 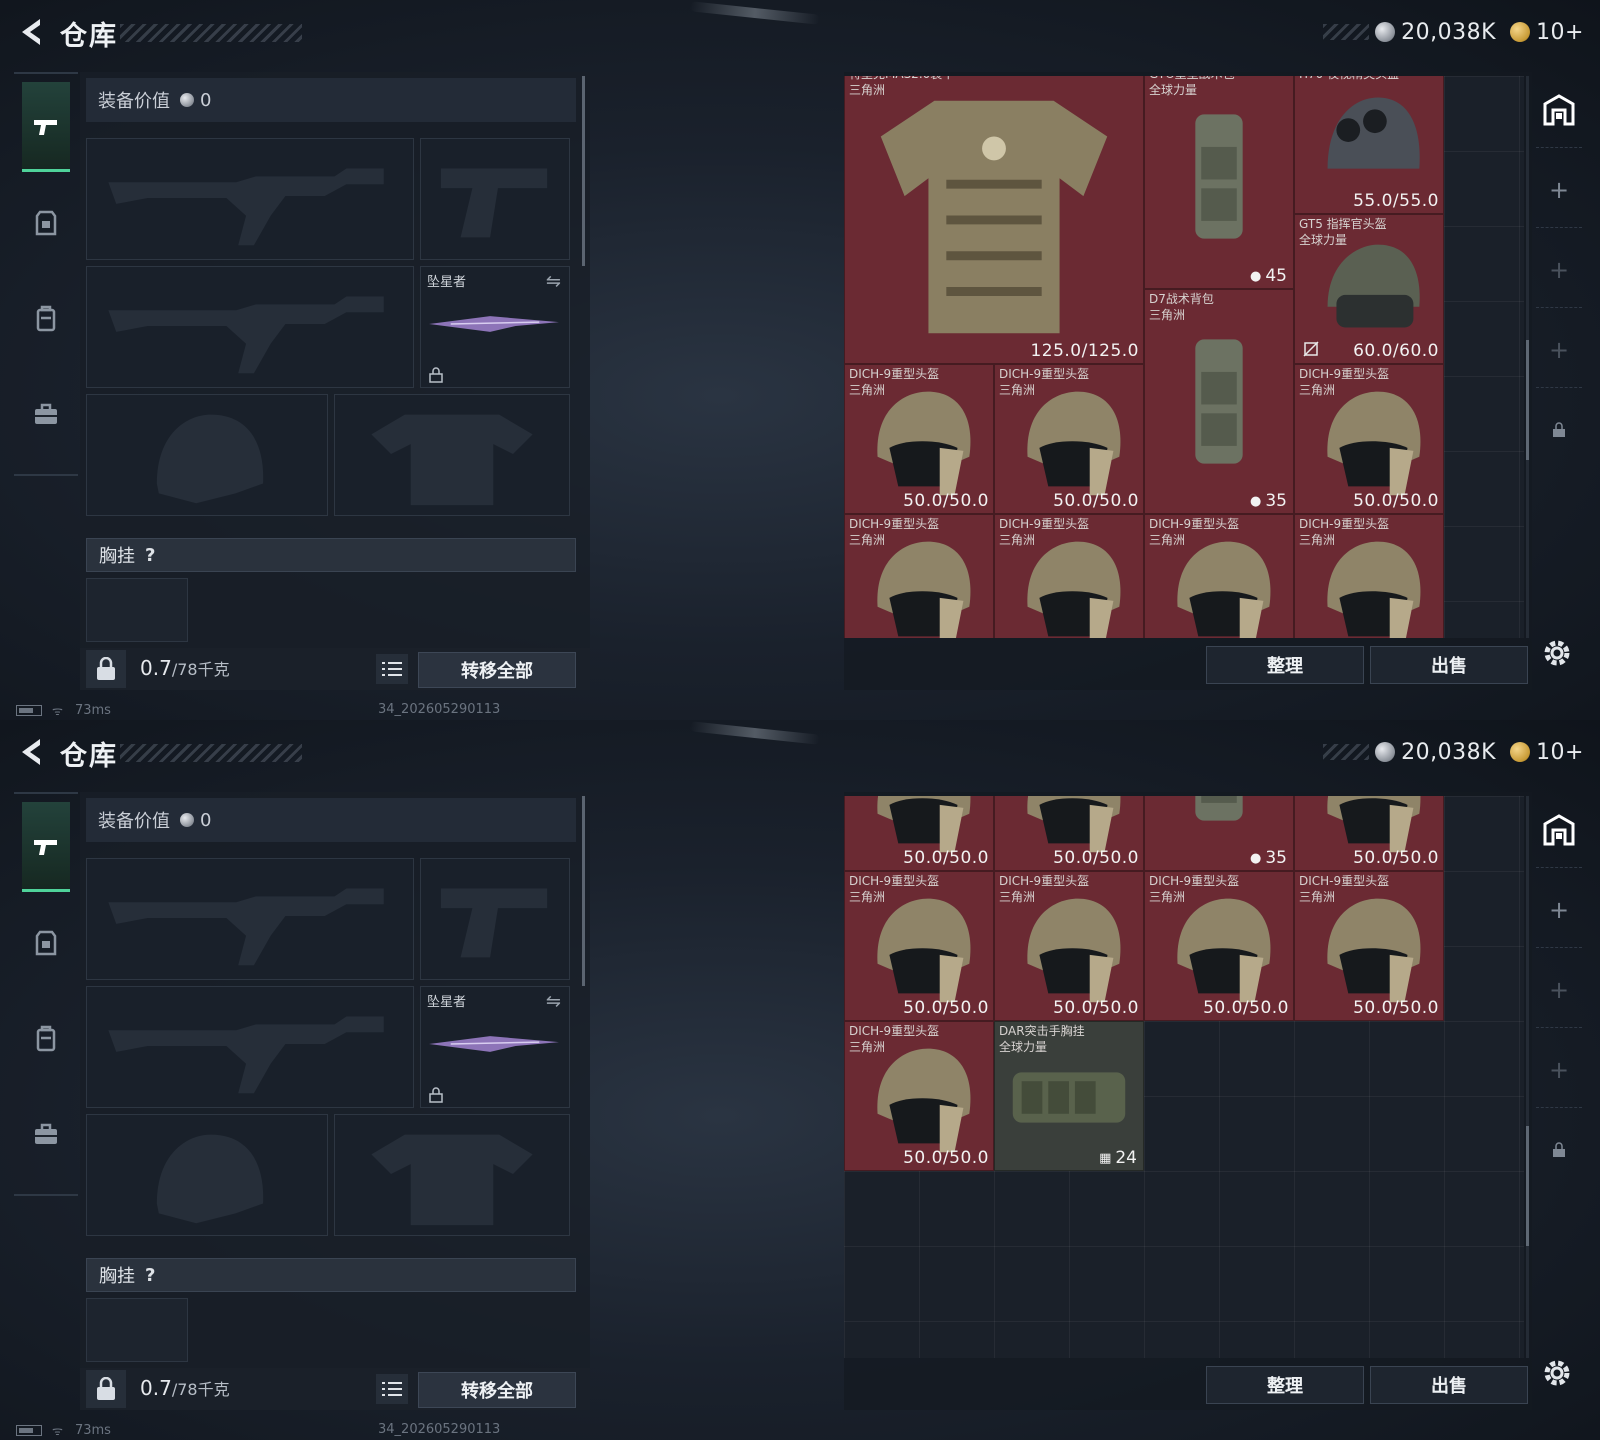 I want to click on rifle-silhouette-icon, so click(x=246, y=207).